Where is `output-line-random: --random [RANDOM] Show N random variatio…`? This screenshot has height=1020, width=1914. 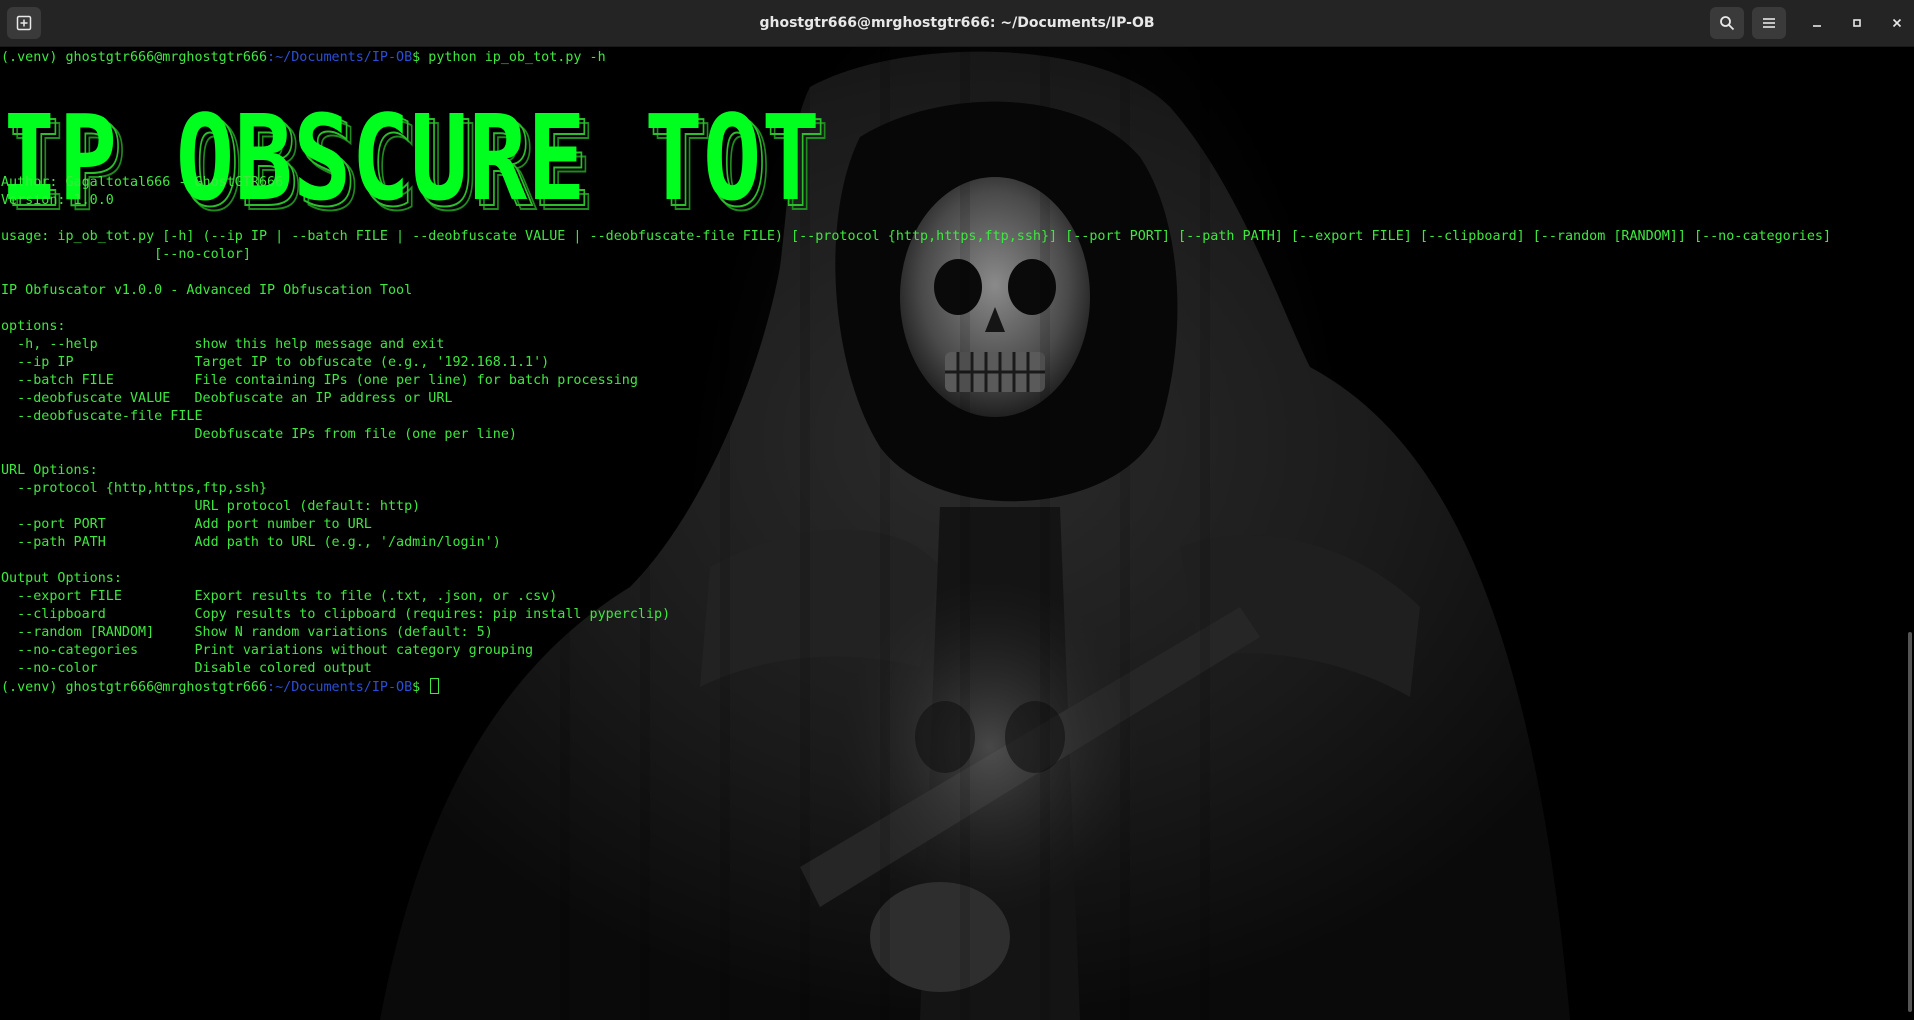 output-line-random: --random [RANDOM] Show N random variatio… is located at coordinates (247, 632).